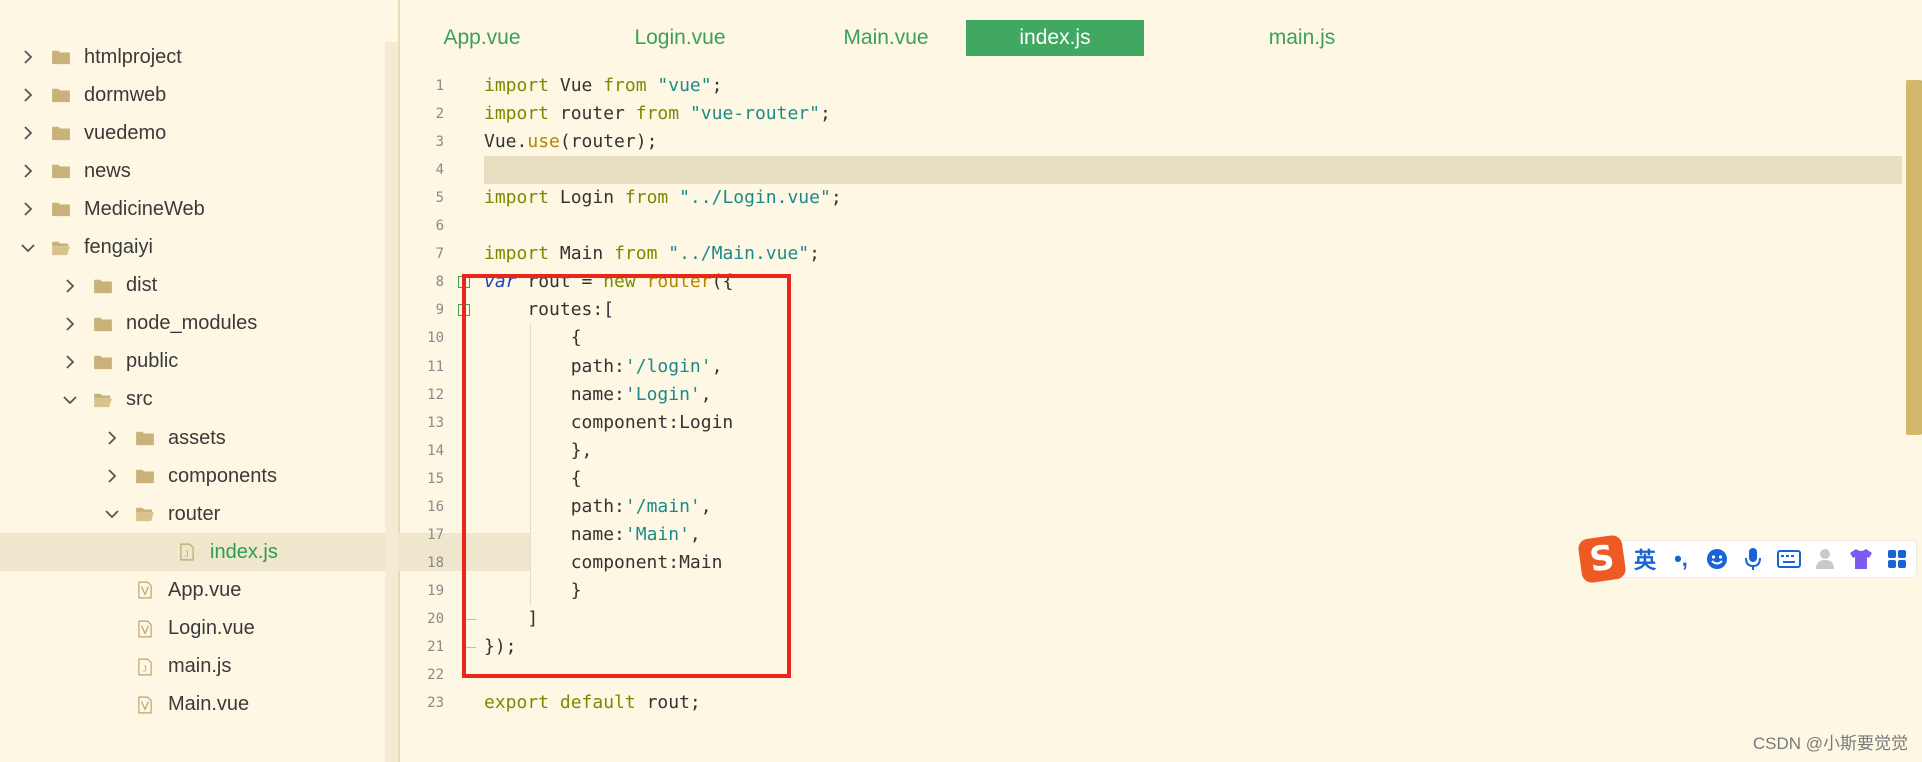  Describe the element at coordinates (1602, 559) in the screenshot. I see `sogou-logo-icon: S` at that location.